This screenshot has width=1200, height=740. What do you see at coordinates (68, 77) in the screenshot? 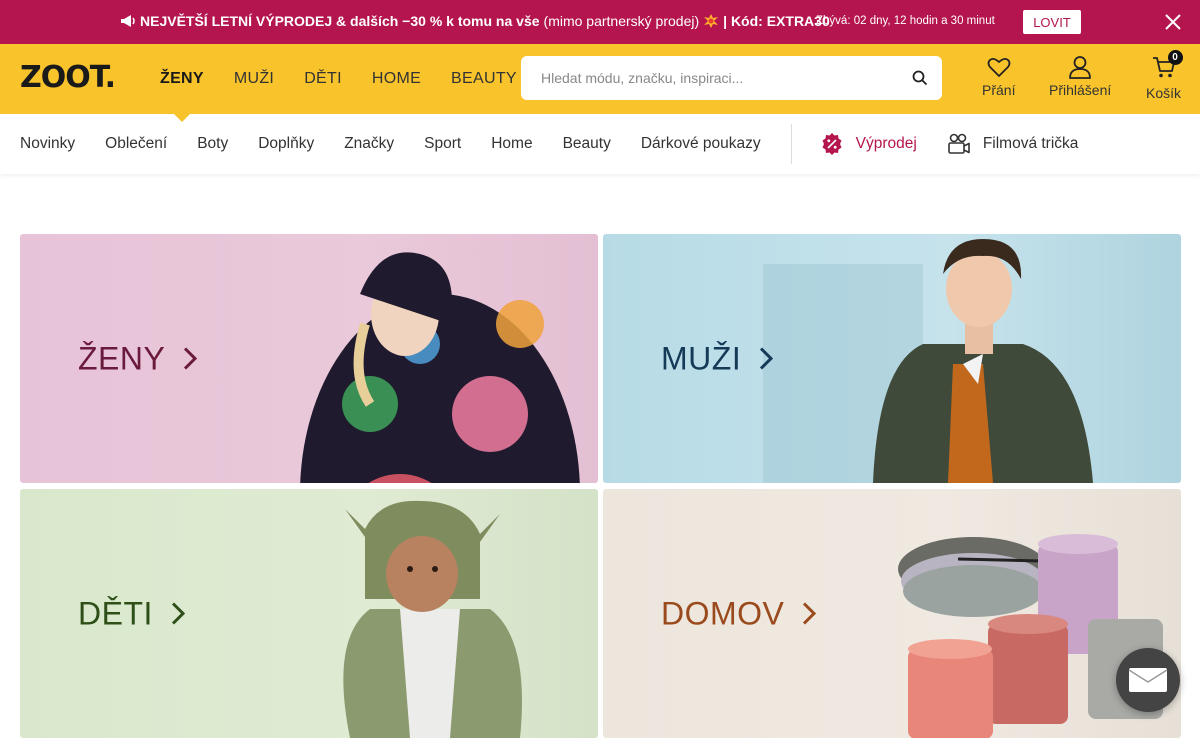
I see `logo: ZOOT.` at bounding box center [68, 77].